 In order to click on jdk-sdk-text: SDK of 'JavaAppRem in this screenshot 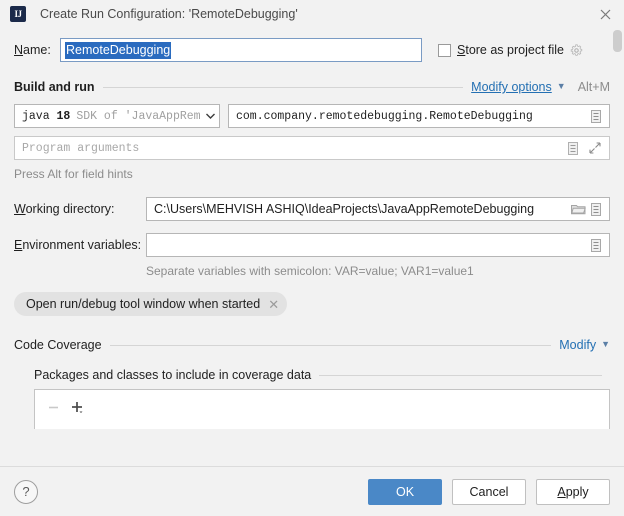, I will do `click(138, 116)`.